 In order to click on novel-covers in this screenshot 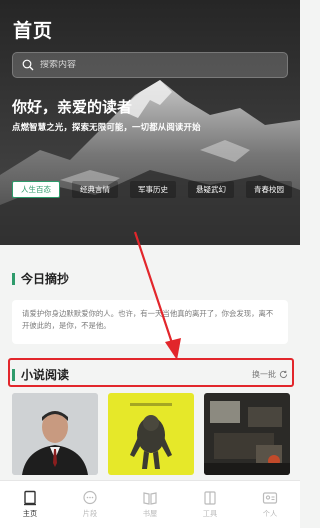, I will do `click(151, 434)`.